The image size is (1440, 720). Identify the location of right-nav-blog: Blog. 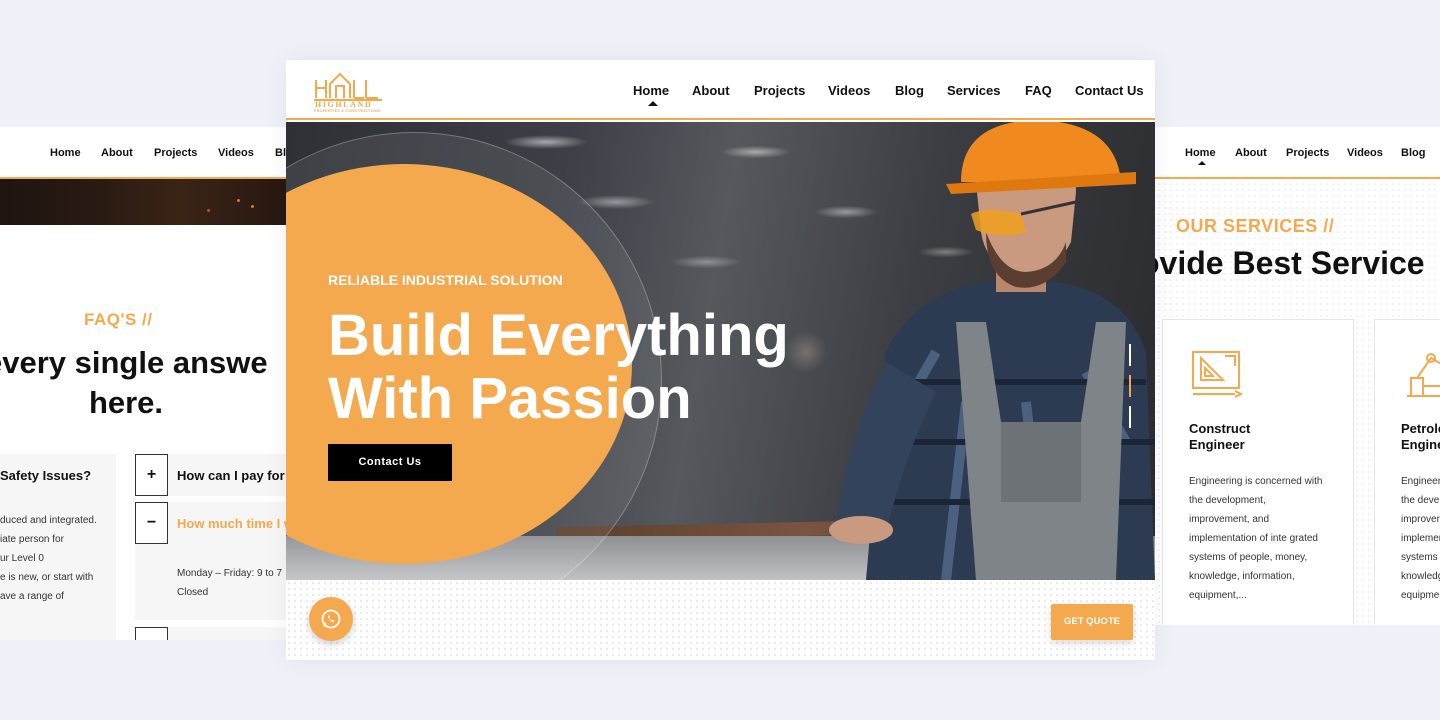
(1413, 153).